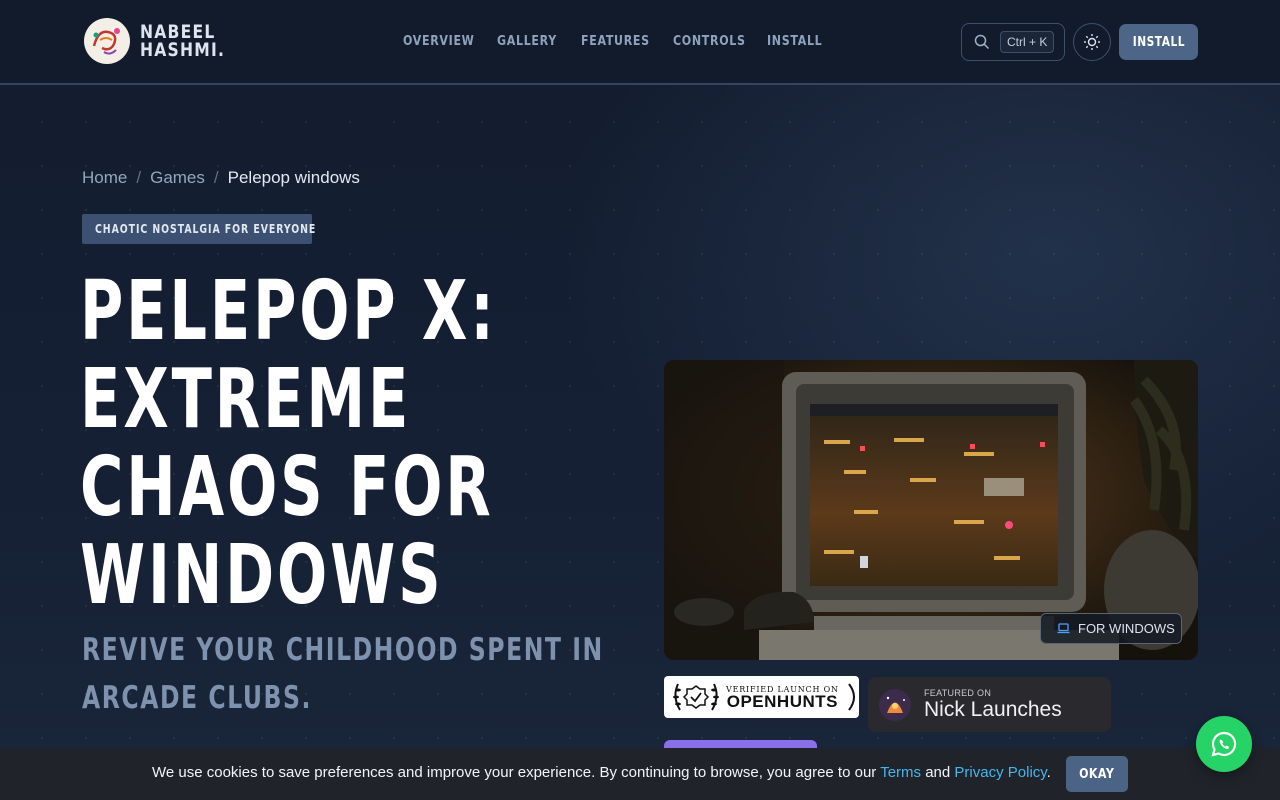  What do you see at coordinates (895, 704) in the screenshot?
I see `rocket-planet-icon` at bounding box center [895, 704].